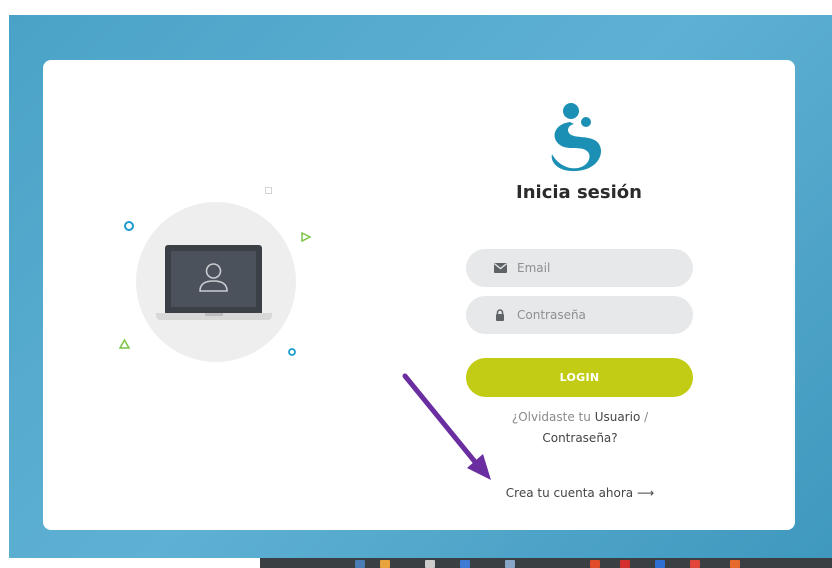 The width and height of the screenshot is (832, 568). I want to click on forgot-user-link: Usuario, so click(618, 417).